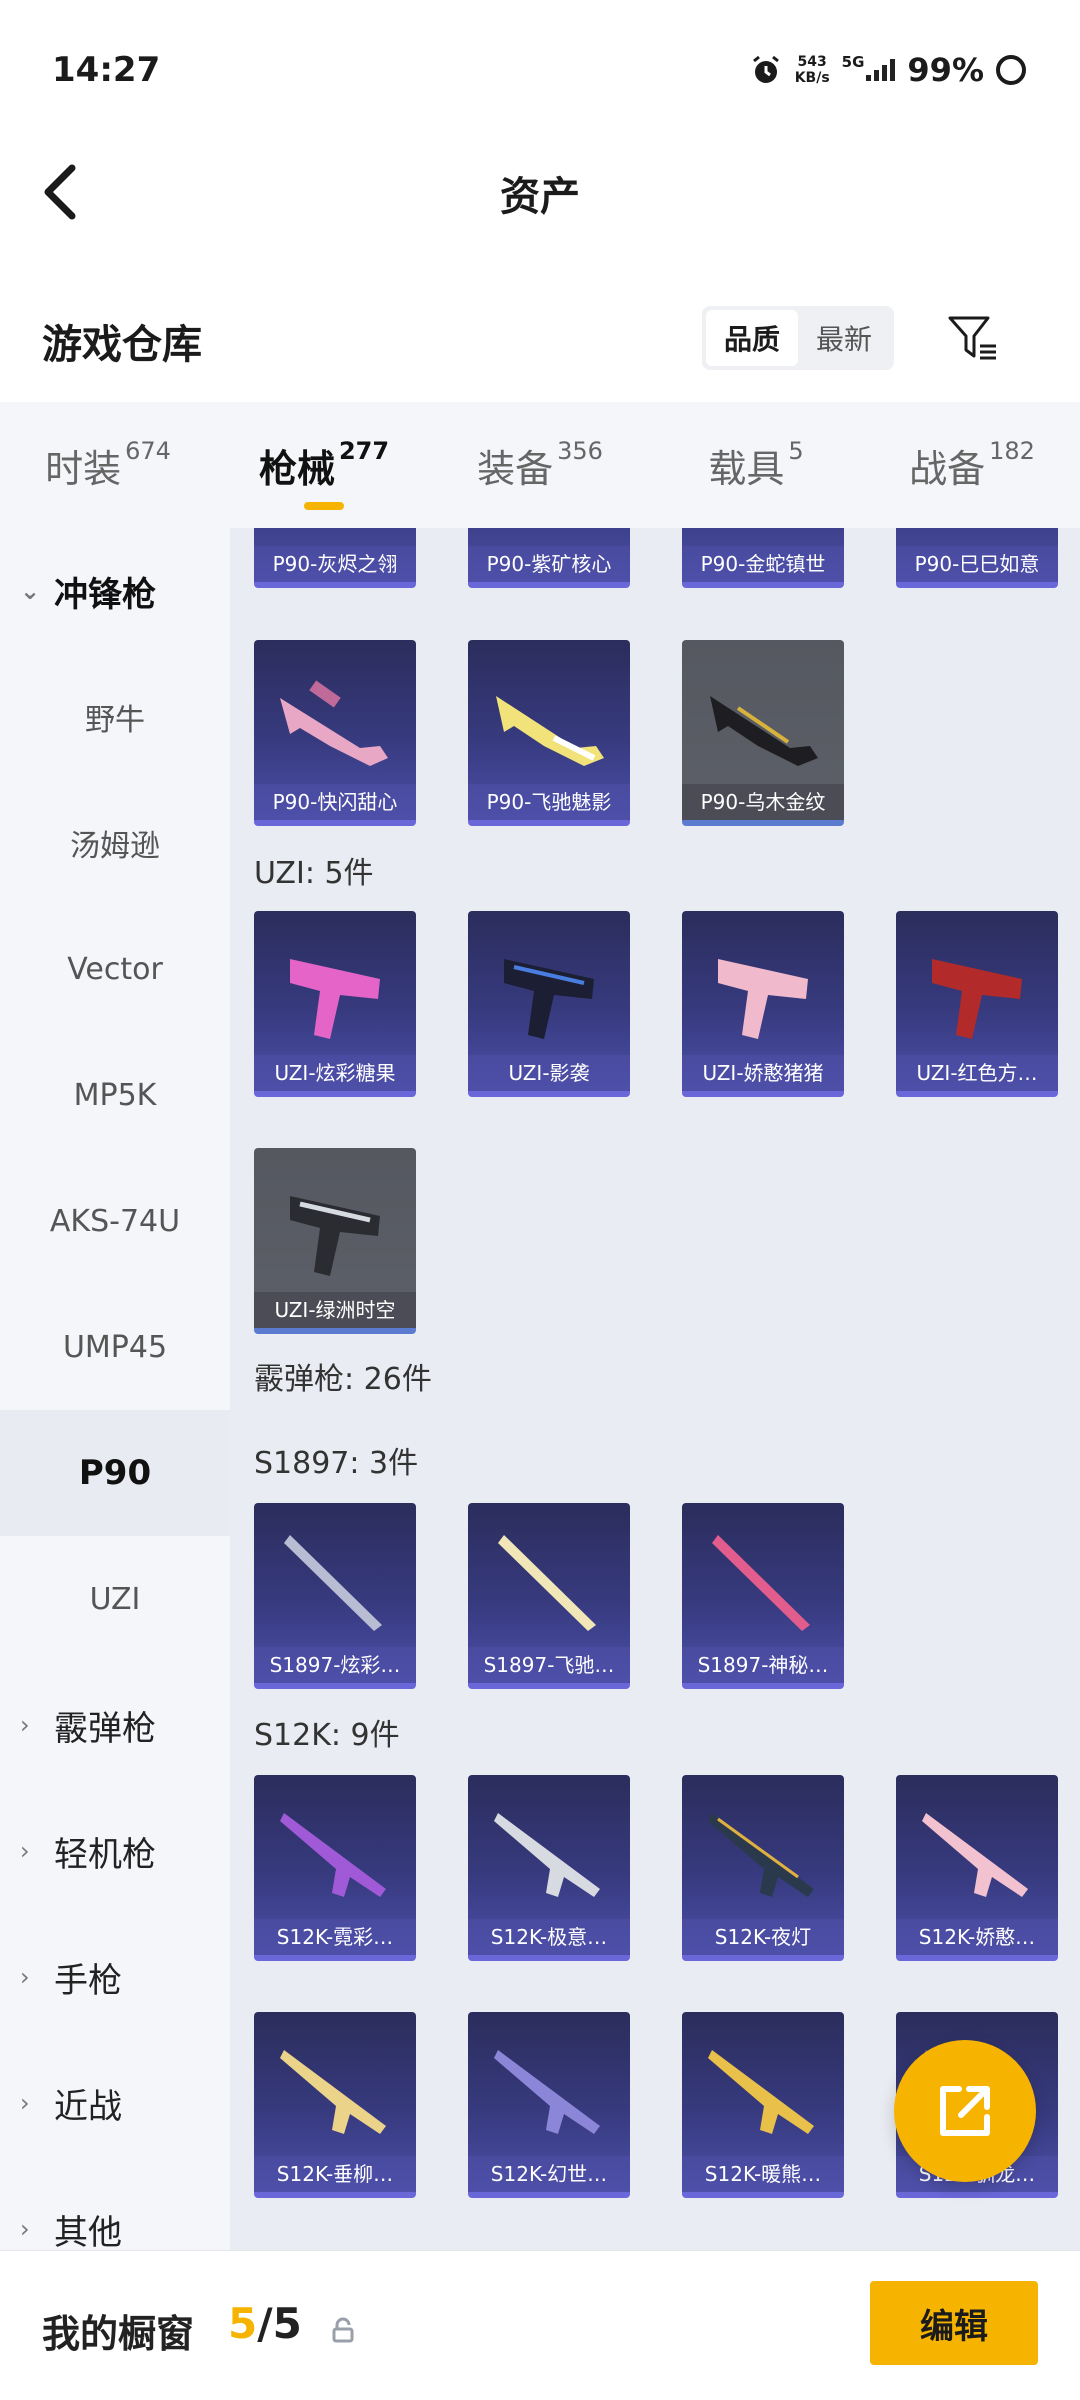 The image size is (1080, 2400). What do you see at coordinates (977, 564) in the screenshot?
I see `skin-name: P90-巳巳如意` at bounding box center [977, 564].